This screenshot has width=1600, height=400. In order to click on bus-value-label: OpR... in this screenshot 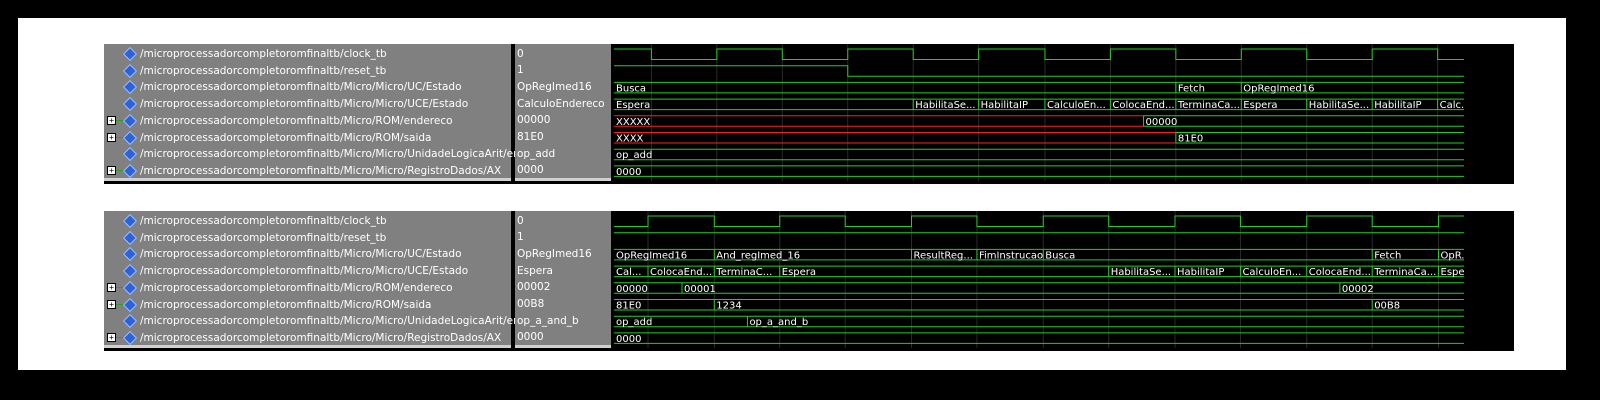, I will do `click(1453, 255)`.